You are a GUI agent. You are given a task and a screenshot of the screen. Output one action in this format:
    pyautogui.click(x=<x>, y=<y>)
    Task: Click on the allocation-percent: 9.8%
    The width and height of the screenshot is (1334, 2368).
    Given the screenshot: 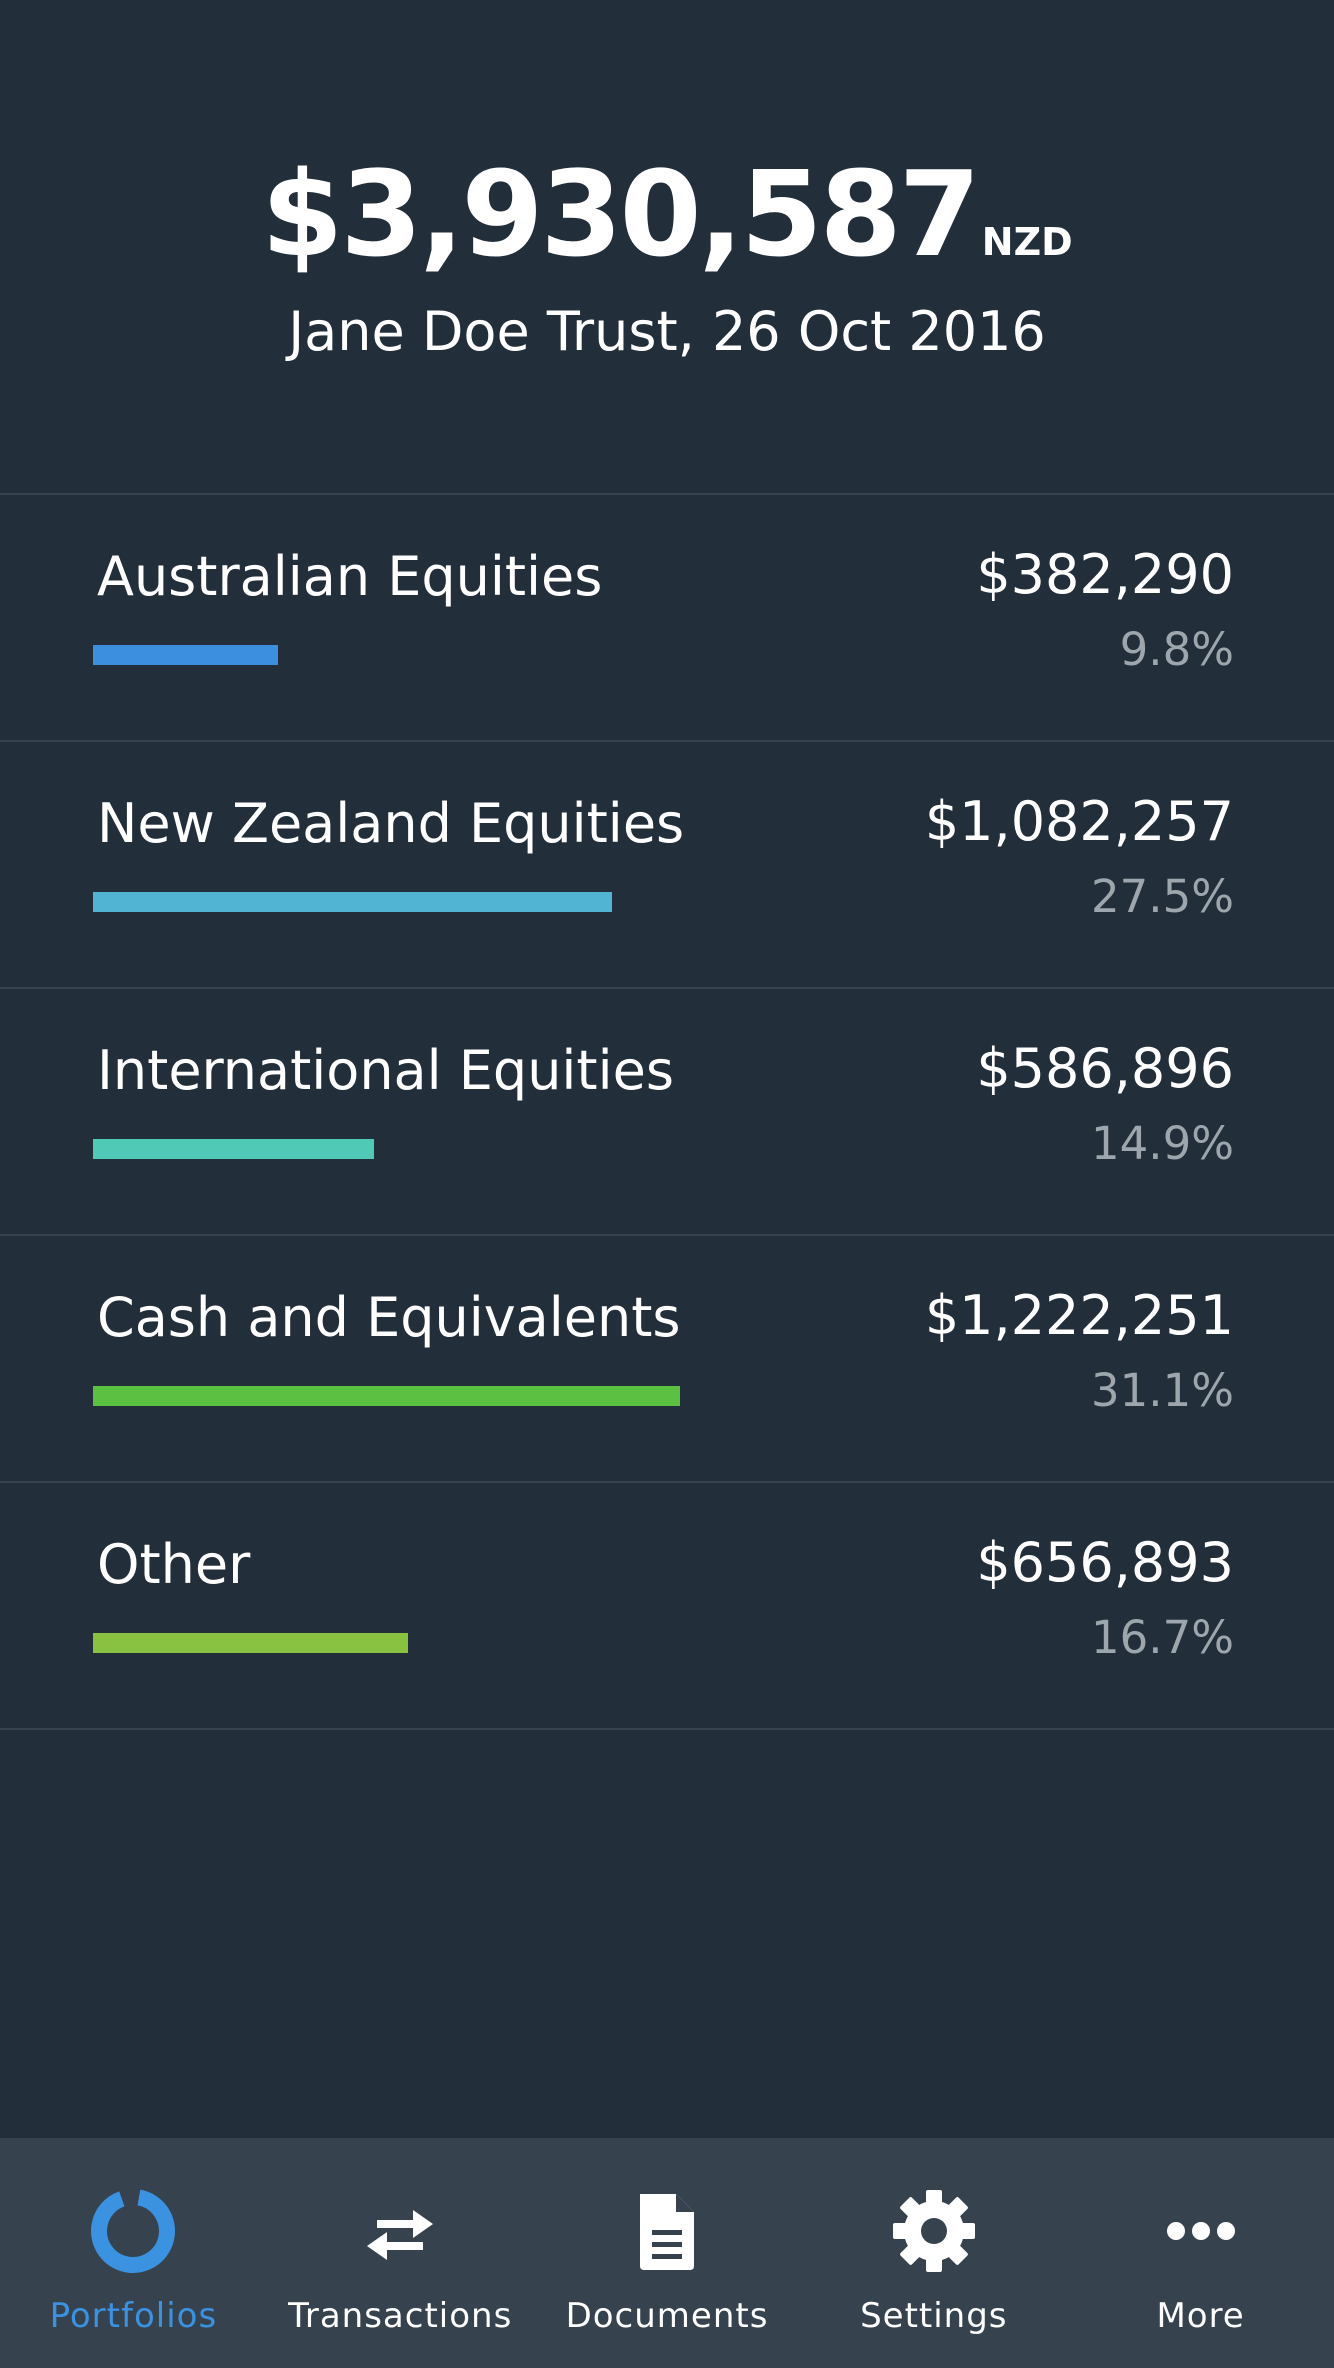 What is the action you would take?
    pyautogui.click(x=1176, y=649)
    